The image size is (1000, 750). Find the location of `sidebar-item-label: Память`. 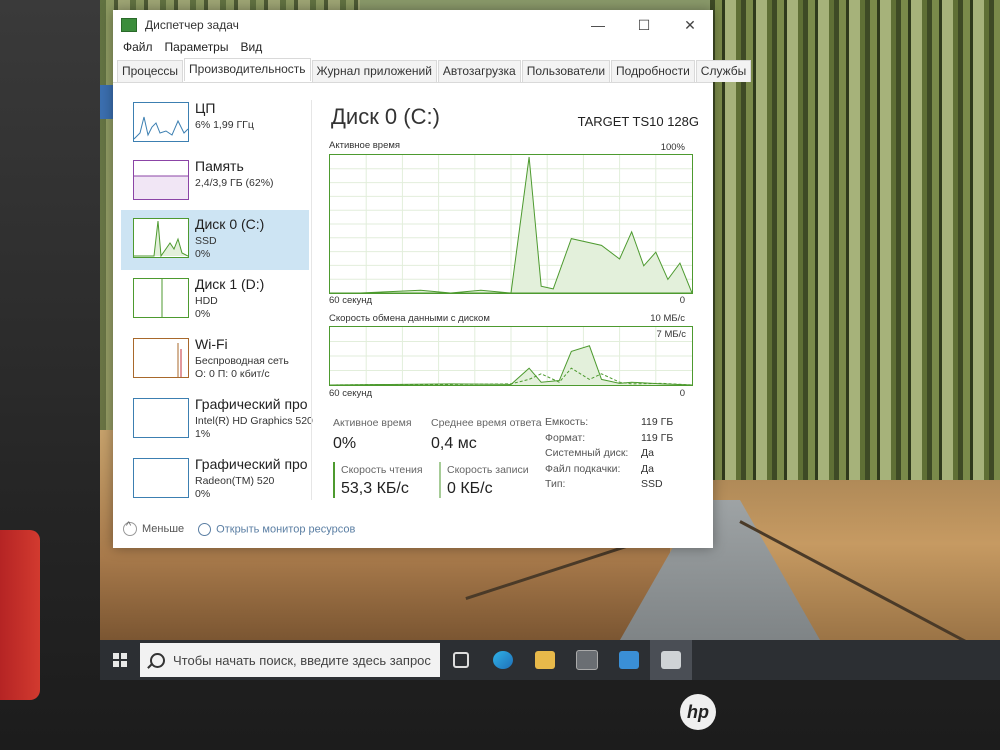

sidebar-item-label: Память is located at coordinates (219, 166).